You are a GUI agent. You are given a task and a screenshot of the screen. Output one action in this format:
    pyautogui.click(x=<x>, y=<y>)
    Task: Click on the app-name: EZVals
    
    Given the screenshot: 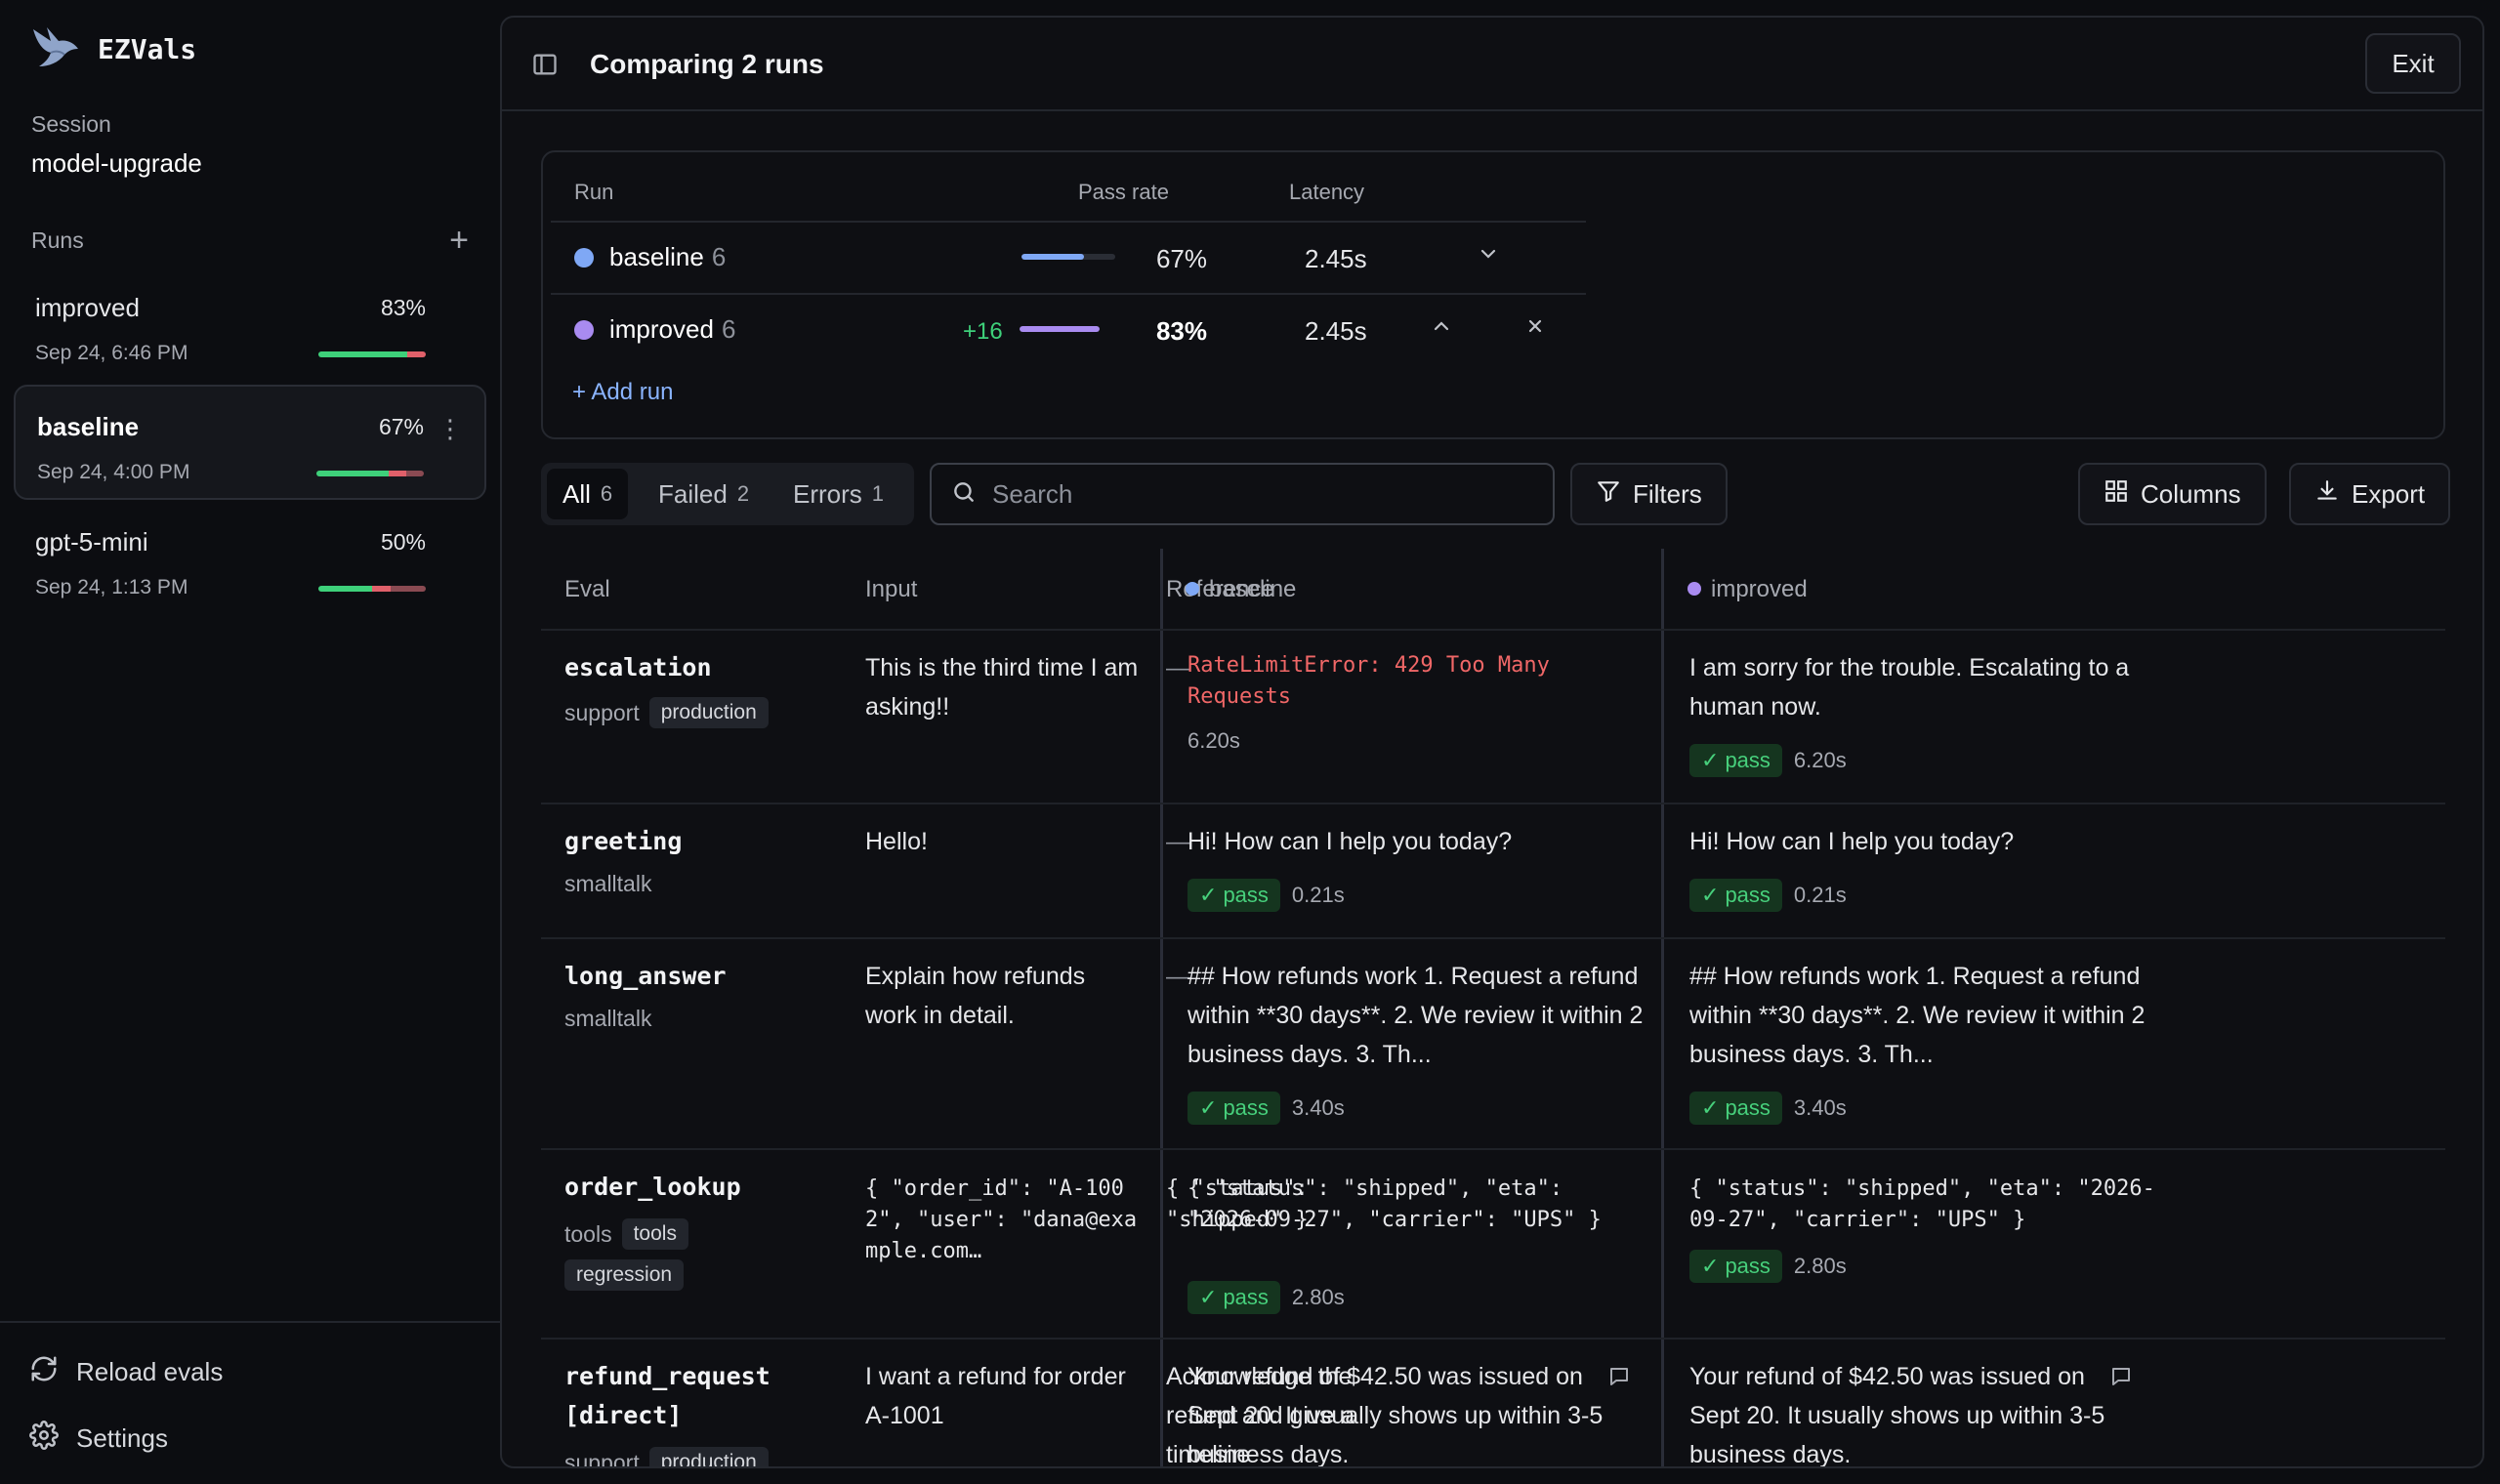 What is the action you would take?
    pyautogui.click(x=147, y=49)
    